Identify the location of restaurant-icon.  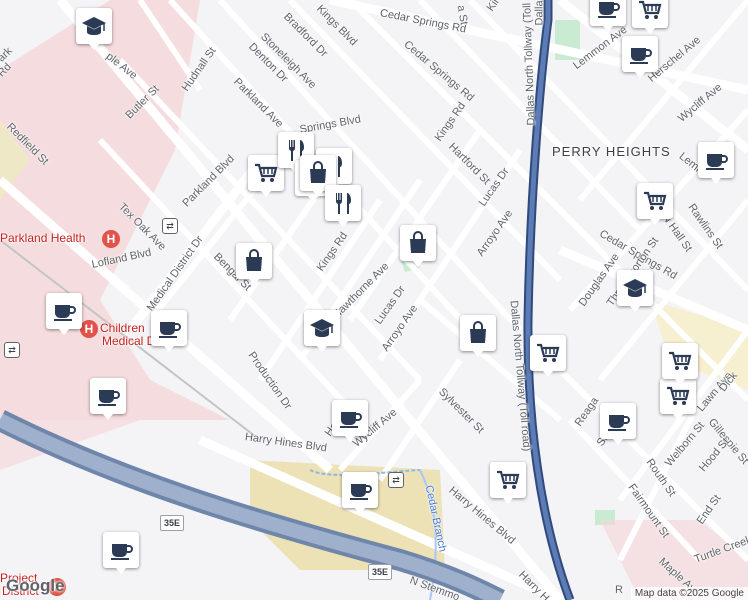
(343, 203).